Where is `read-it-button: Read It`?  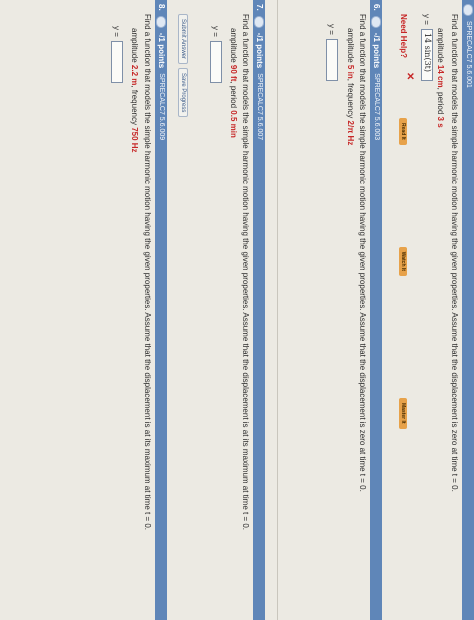
read-it-button: Read It is located at coordinates (403, 131).